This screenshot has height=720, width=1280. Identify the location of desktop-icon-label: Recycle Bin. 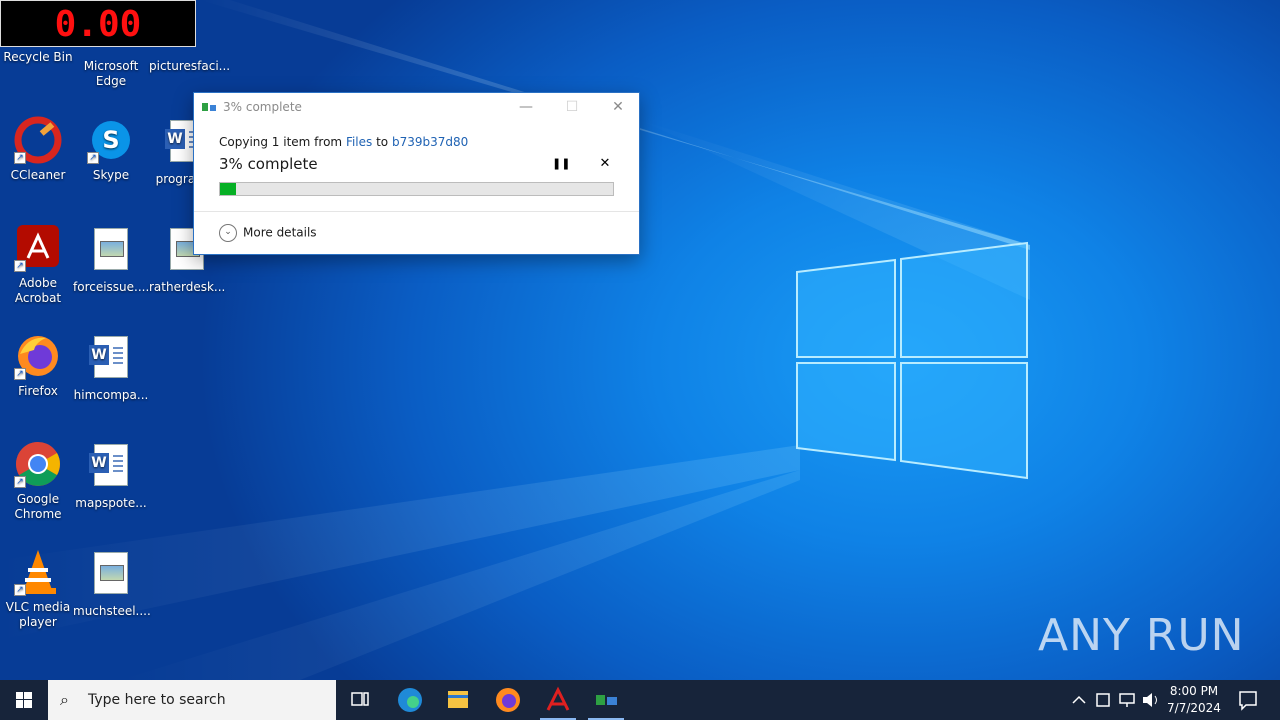
(38, 57).